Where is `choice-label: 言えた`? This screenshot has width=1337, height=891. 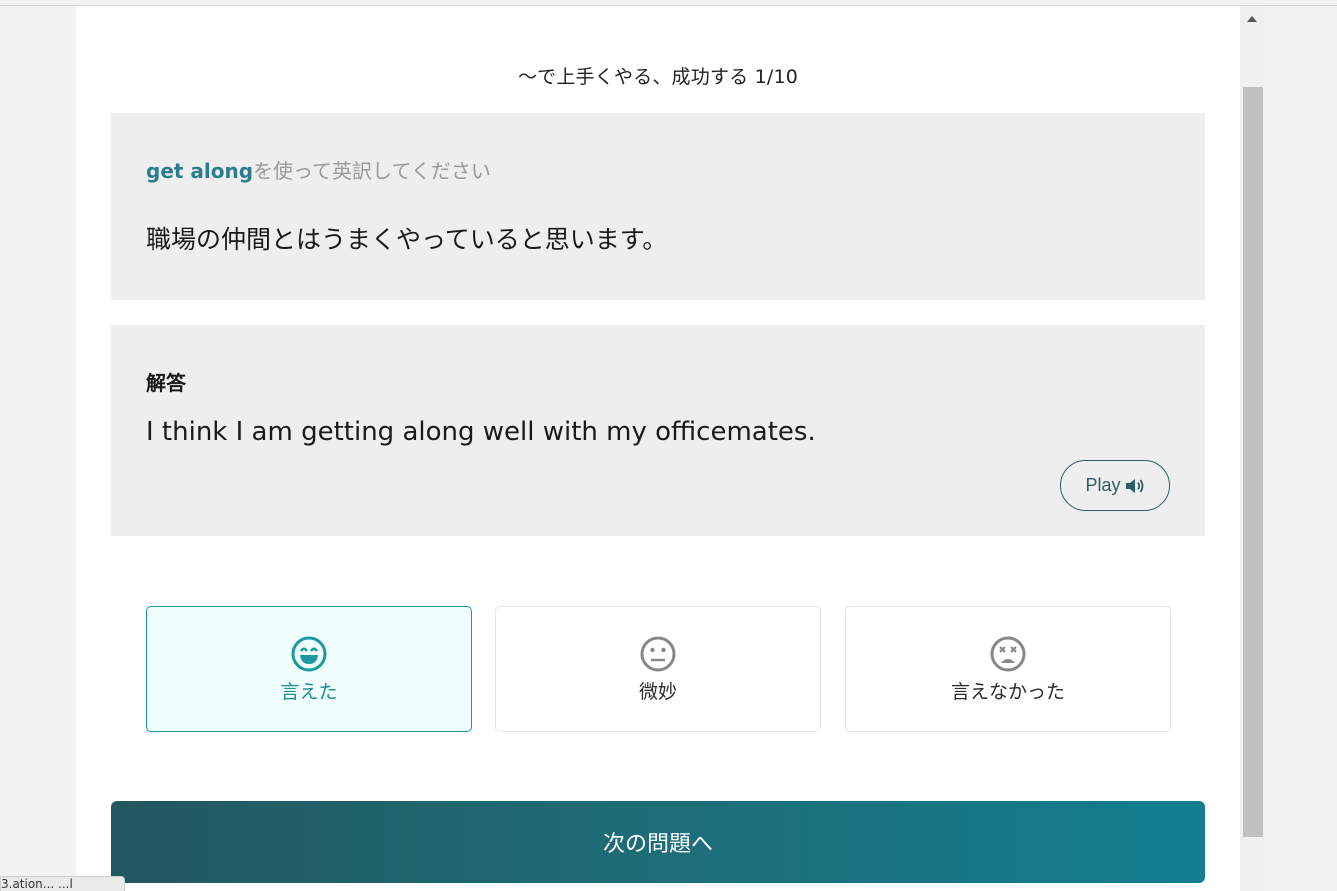 choice-label: 言えた is located at coordinates (309, 691).